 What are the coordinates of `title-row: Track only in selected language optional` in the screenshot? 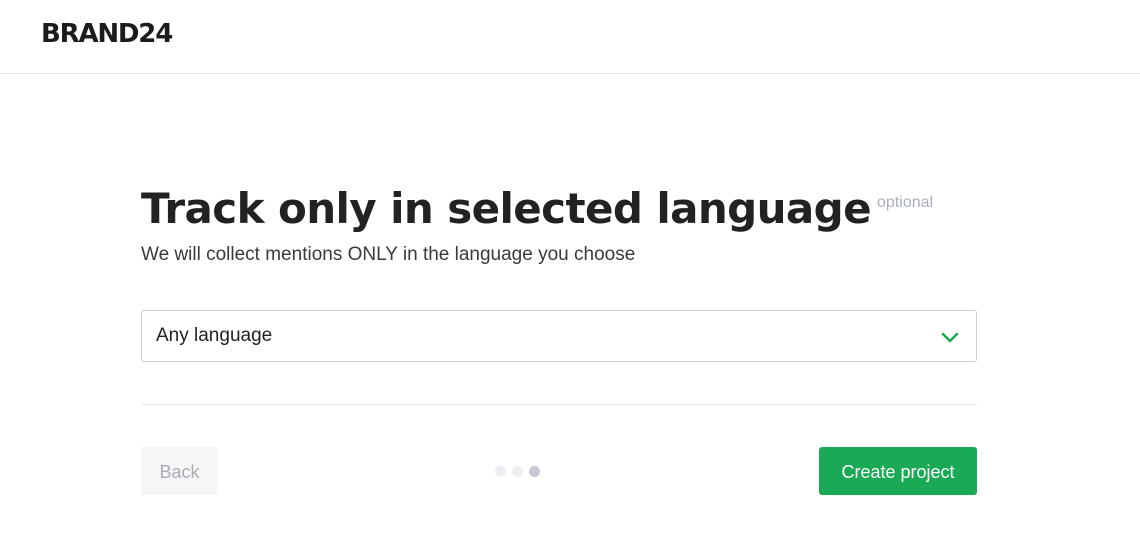 It's located at (559, 210).